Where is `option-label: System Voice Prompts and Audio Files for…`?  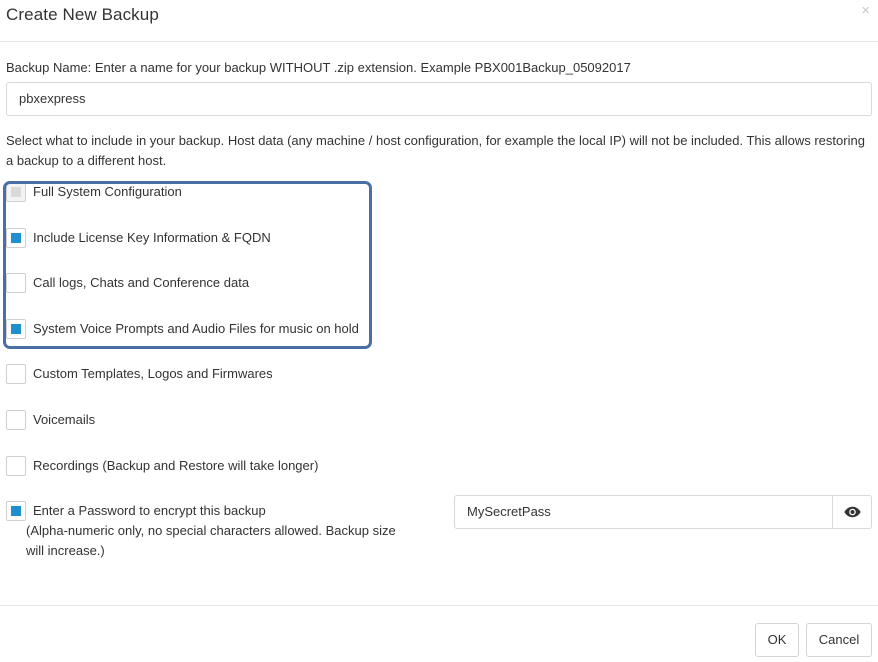 option-label: System Voice Prompts and Audio Files for… is located at coordinates (196, 328).